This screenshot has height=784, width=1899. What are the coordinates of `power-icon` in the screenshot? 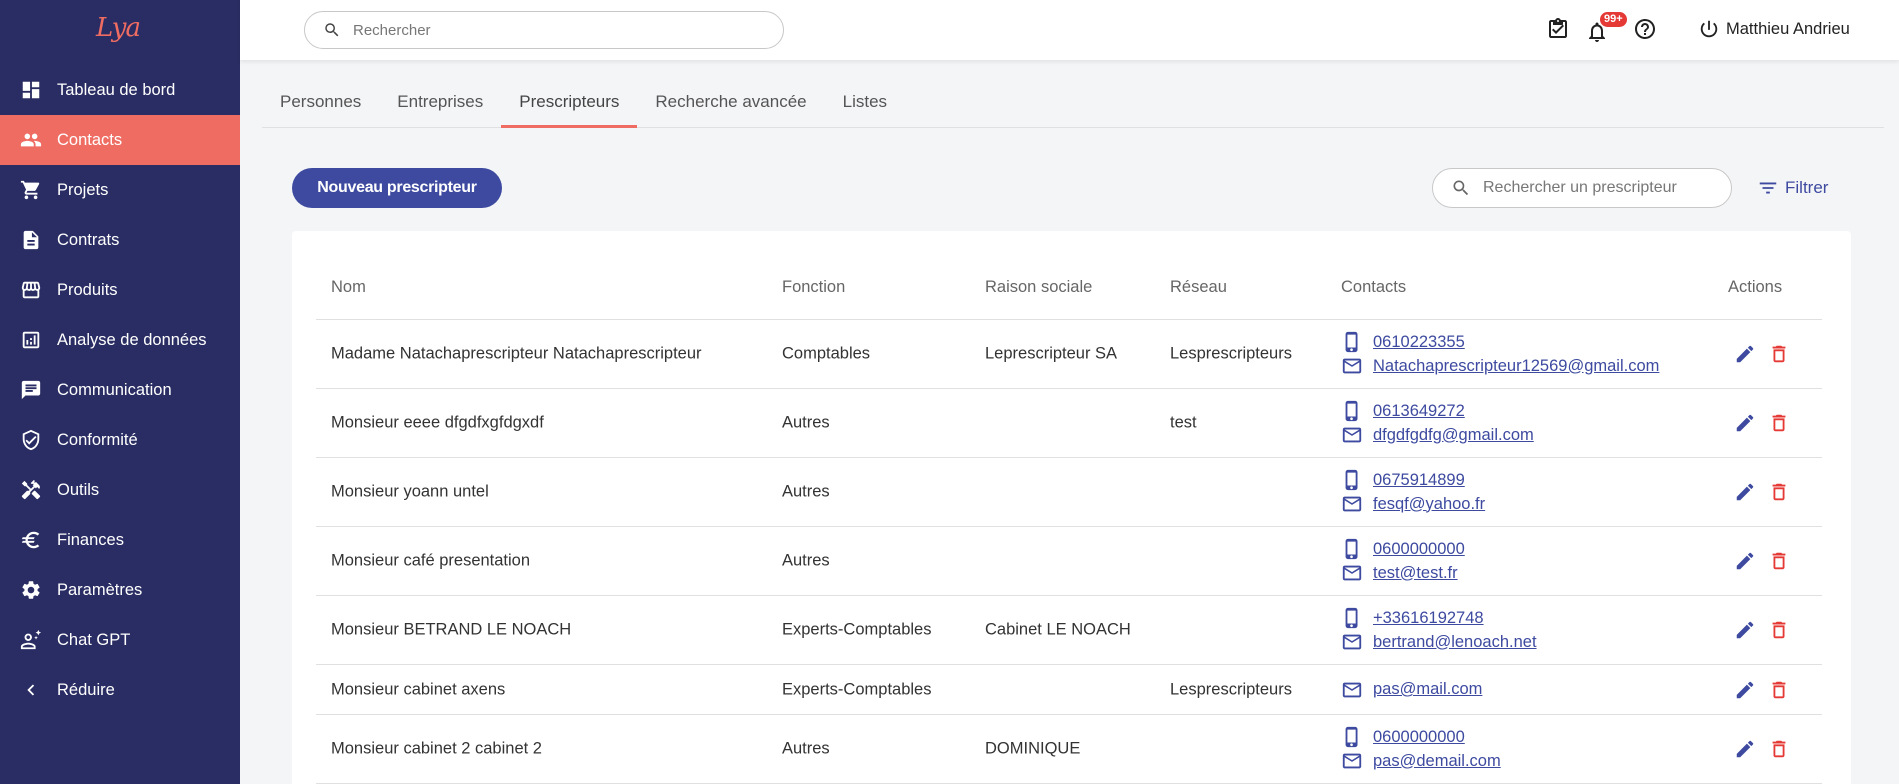 It's located at (1709, 29).